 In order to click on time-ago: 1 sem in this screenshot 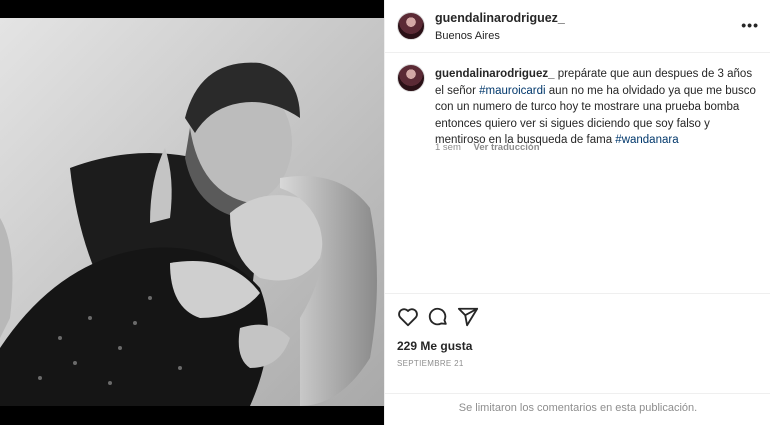, I will do `click(448, 147)`.